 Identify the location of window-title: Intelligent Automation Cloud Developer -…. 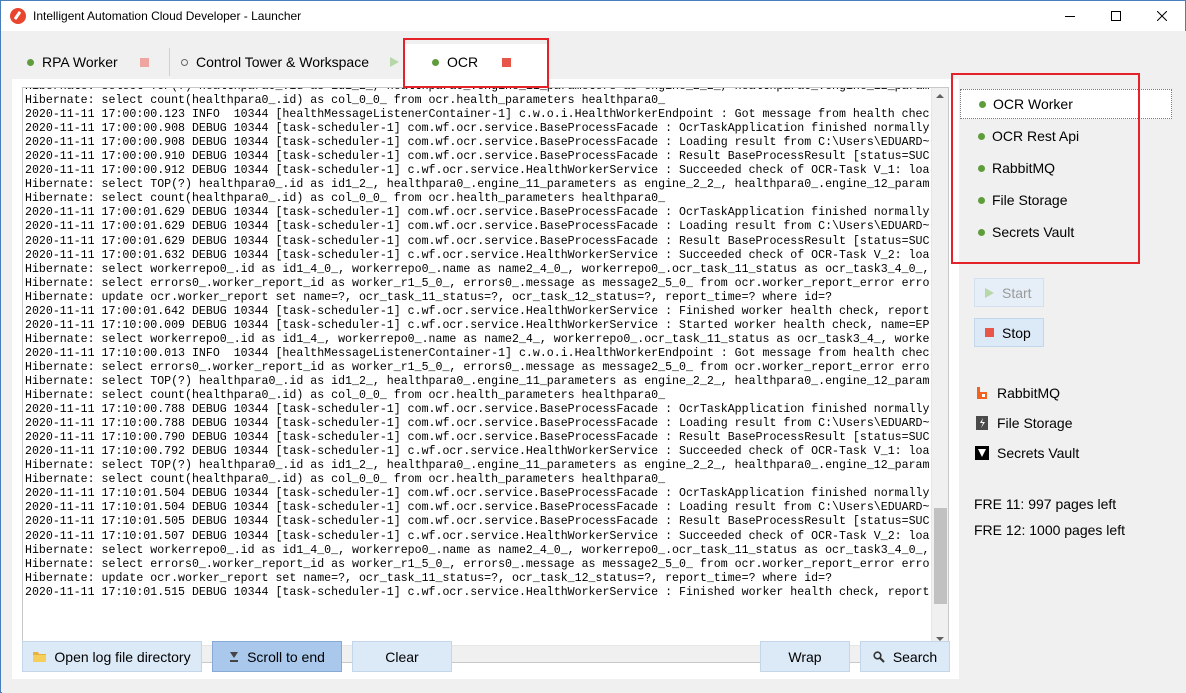
(167, 16).